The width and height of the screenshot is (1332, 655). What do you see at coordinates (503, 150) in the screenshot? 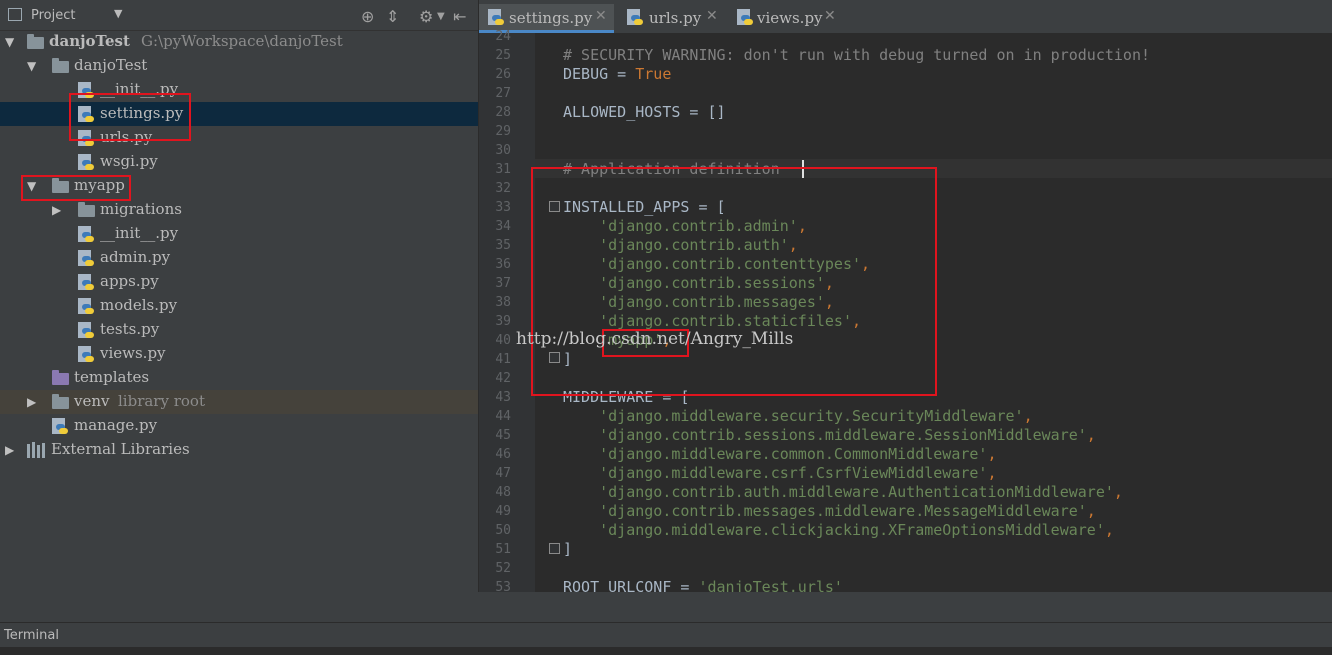
I see `line-number: 30` at bounding box center [503, 150].